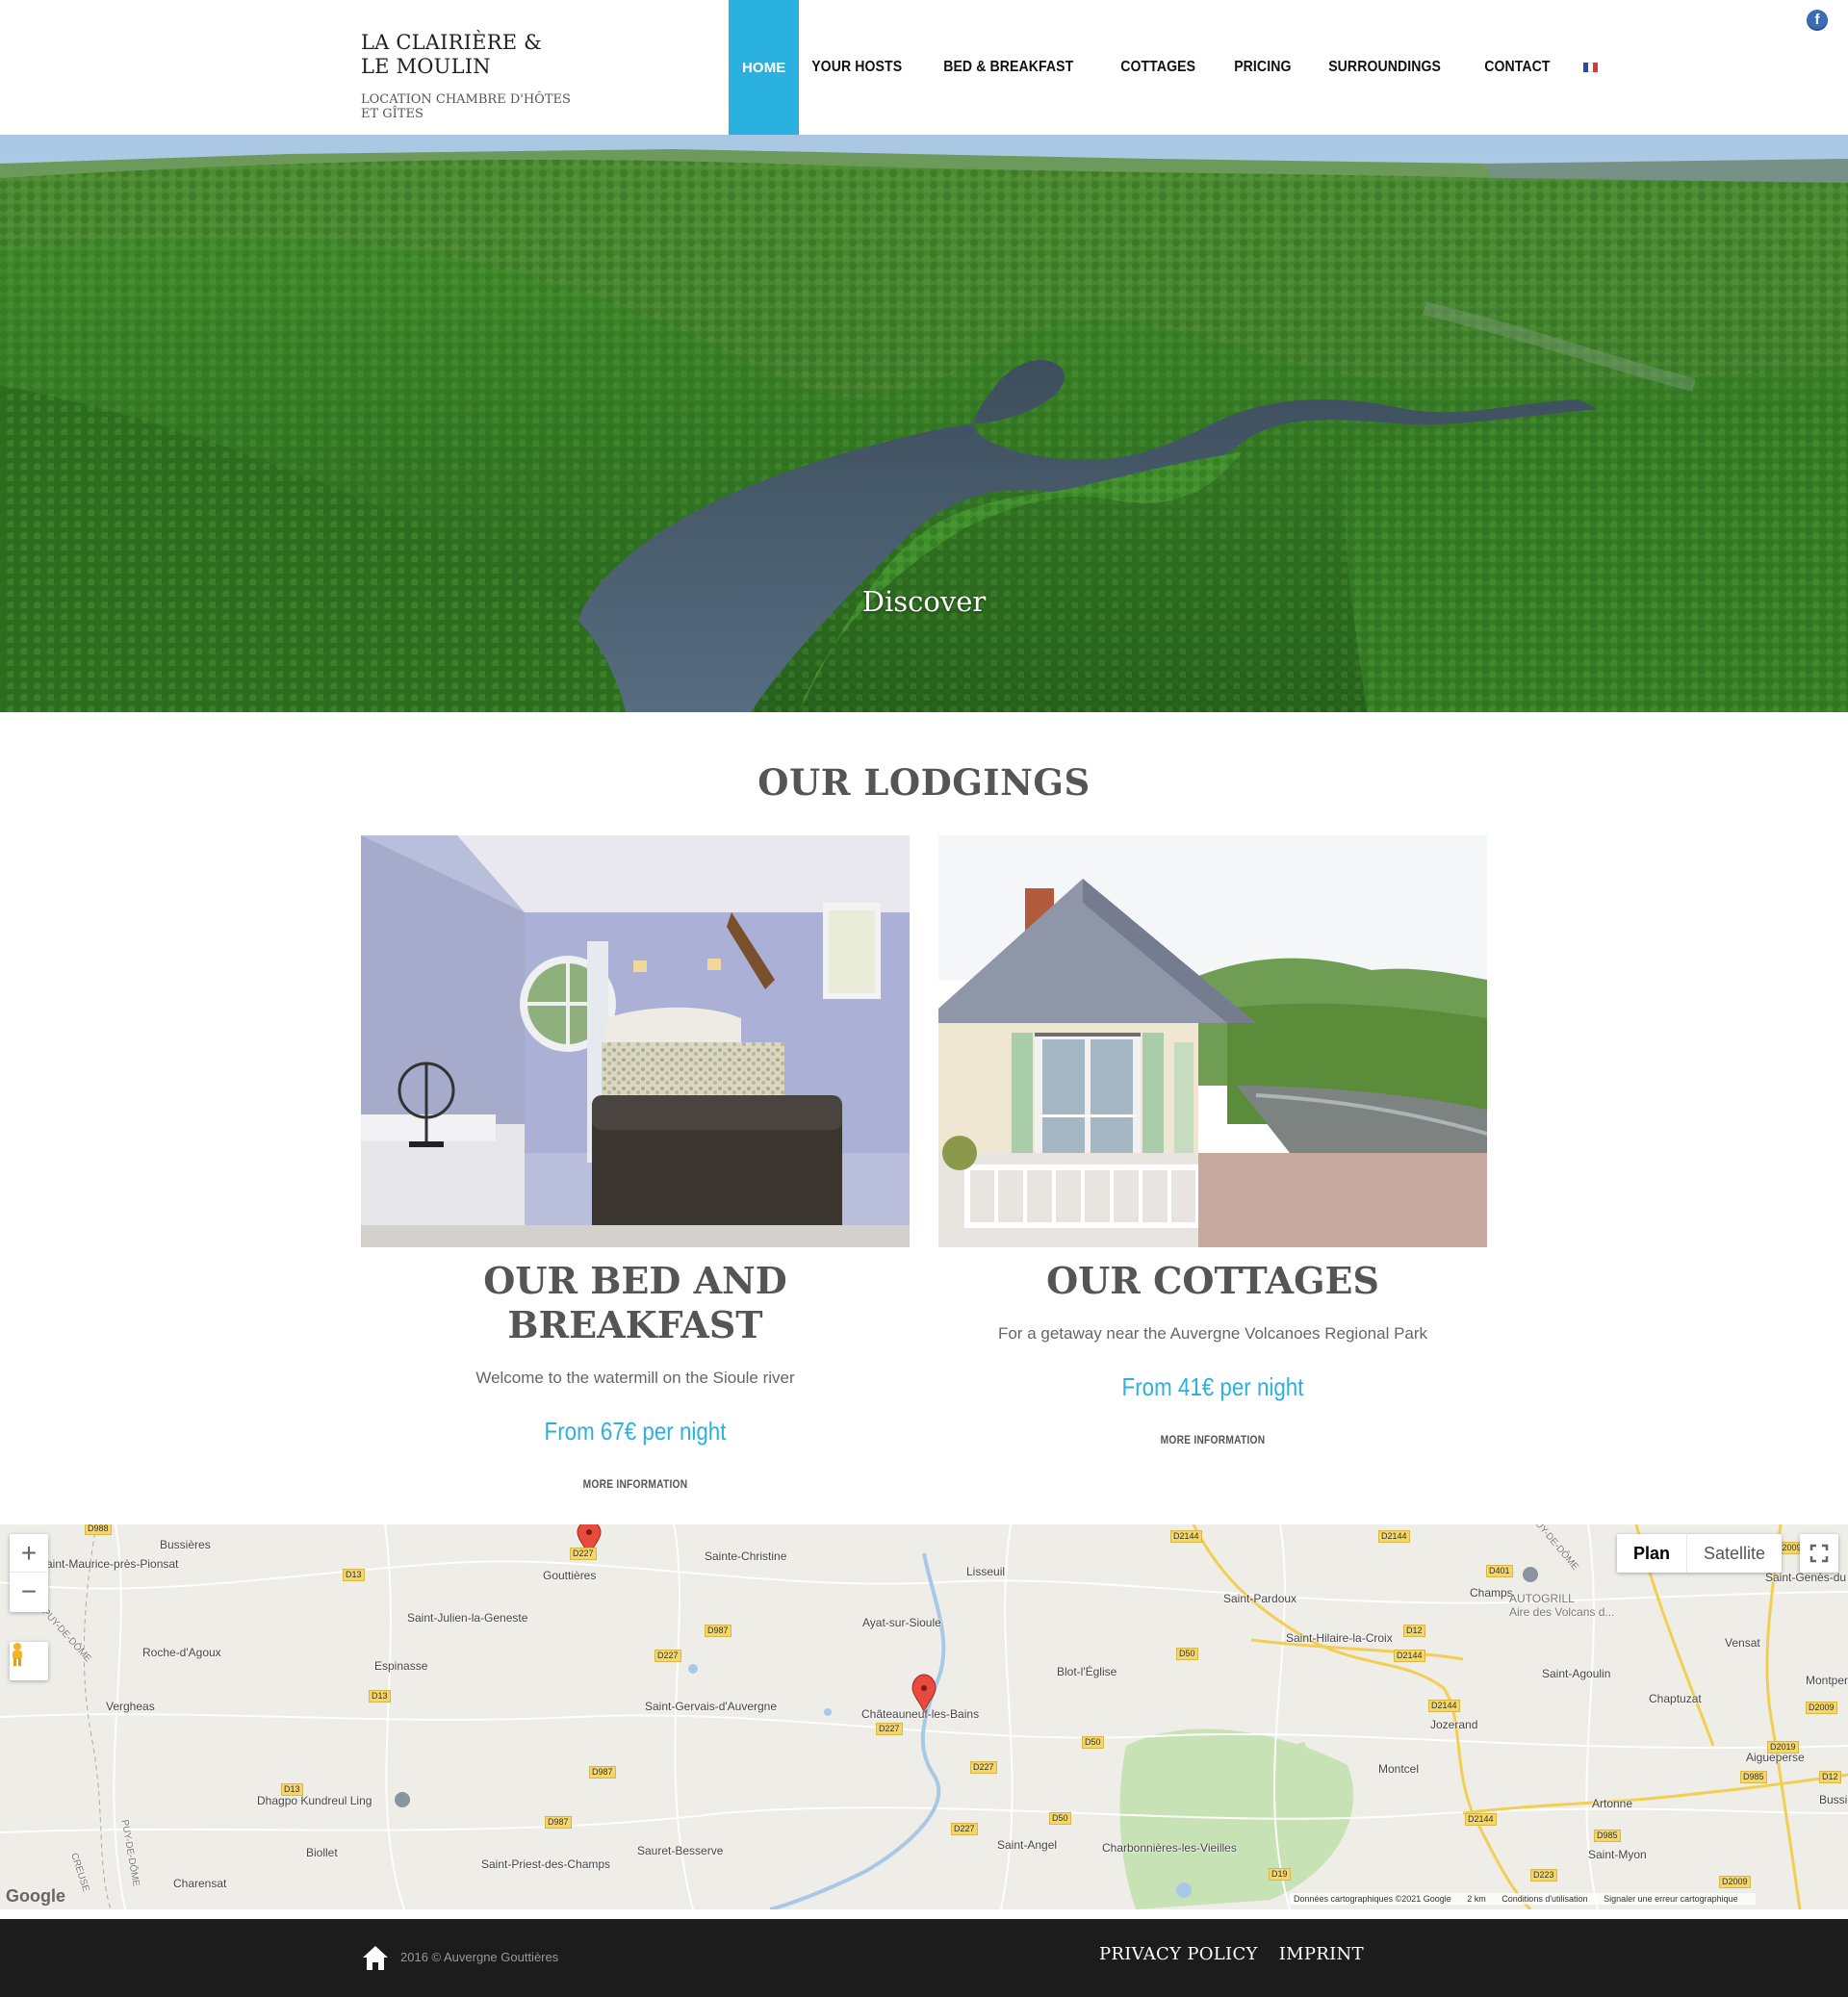  What do you see at coordinates (1027, 1845) in the screenshot?
I see `map-place-label: Saint-Angel` at bounding box center [1027, 1845].